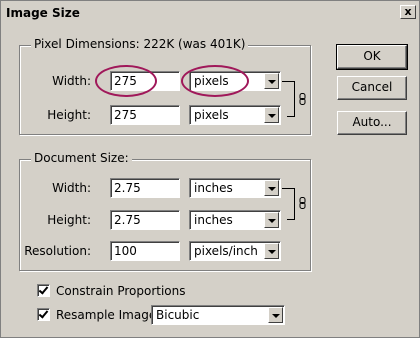  What do you see at coordinates (57, 251) in the screenshot?
I see `resolution-label: Resolution:` at bounding box center [57, 251].